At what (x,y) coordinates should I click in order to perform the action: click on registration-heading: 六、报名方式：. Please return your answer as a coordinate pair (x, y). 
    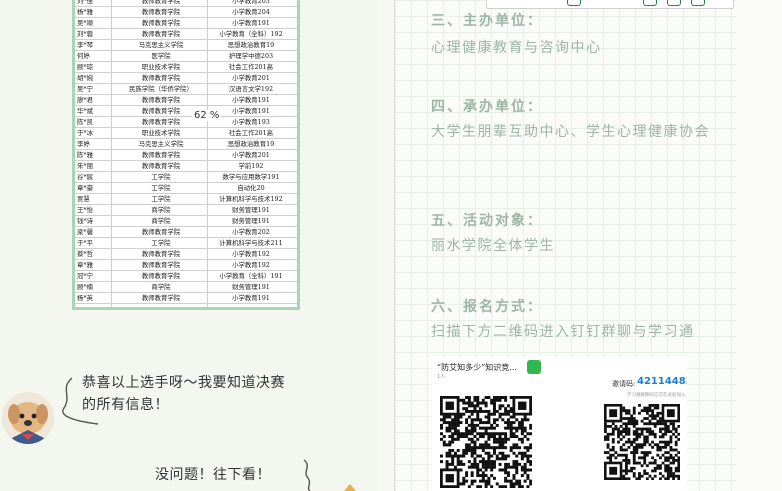
    Looking at the image, I should click on (487, 307).